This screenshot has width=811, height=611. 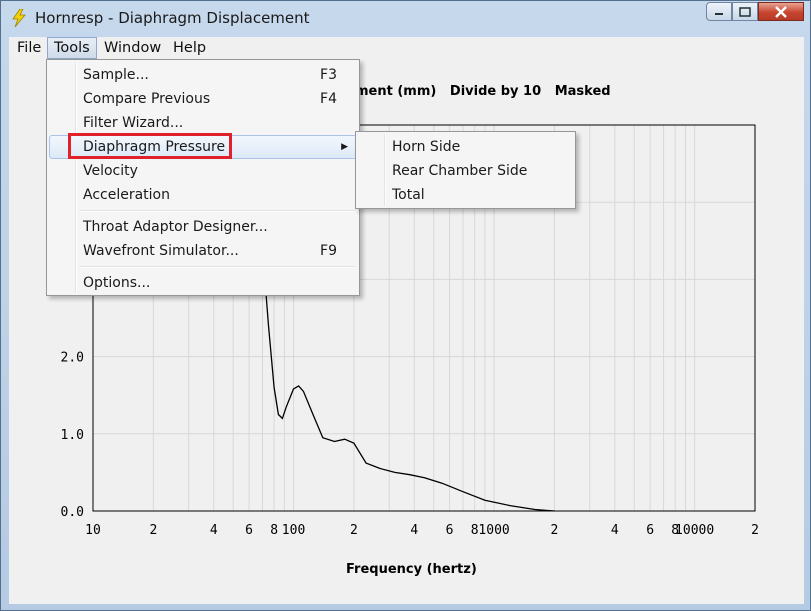 I want to click on submenu-item-rear-chamber-side: Rear Chamber Side, so click(x=465, y=171).